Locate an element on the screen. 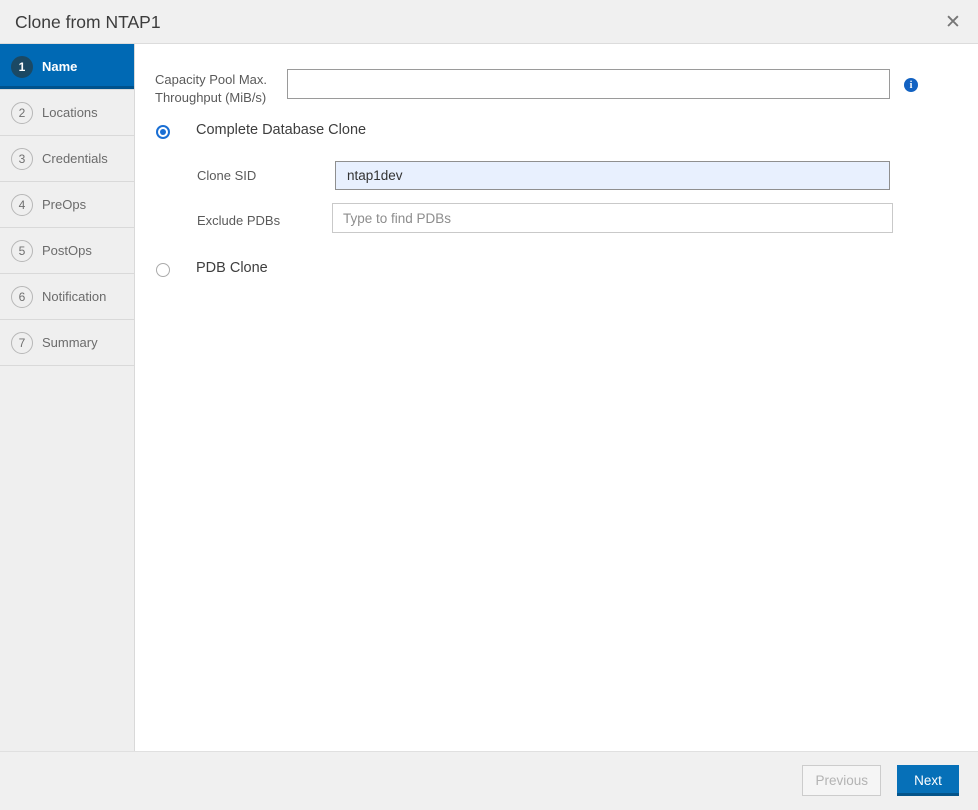  capacity-label-line1: Capacity Pool Max. is located at coordinates (211, 79).